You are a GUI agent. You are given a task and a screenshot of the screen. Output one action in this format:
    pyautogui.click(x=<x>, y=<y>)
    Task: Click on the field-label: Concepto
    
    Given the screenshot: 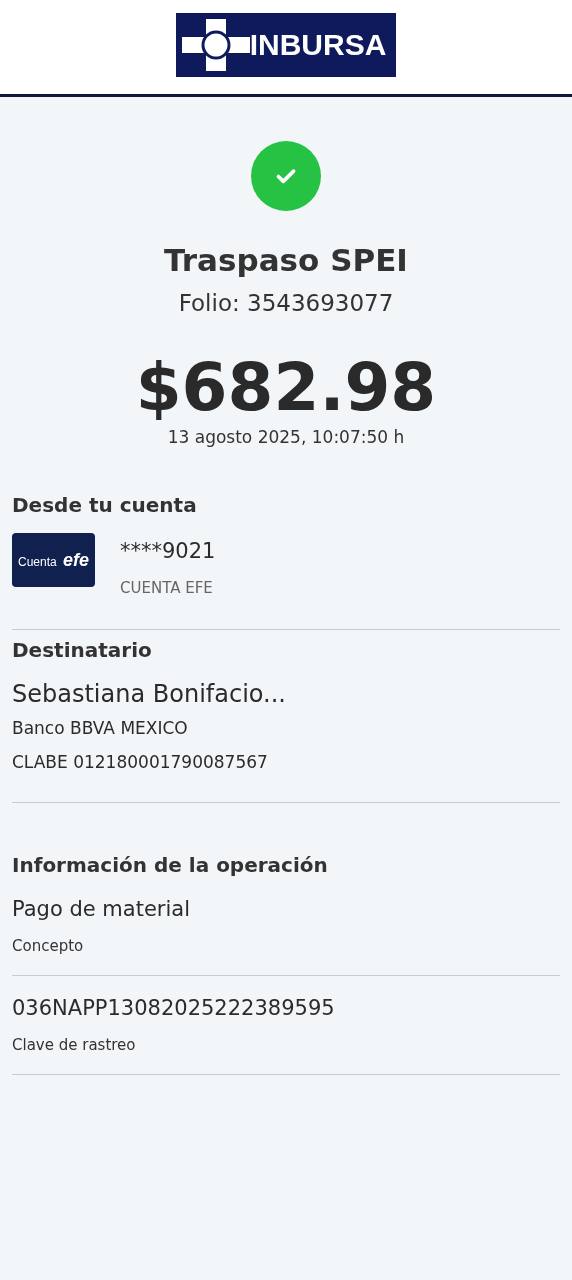 What is the action you would take?
    pyautogui.click(x=48, y=945)
    